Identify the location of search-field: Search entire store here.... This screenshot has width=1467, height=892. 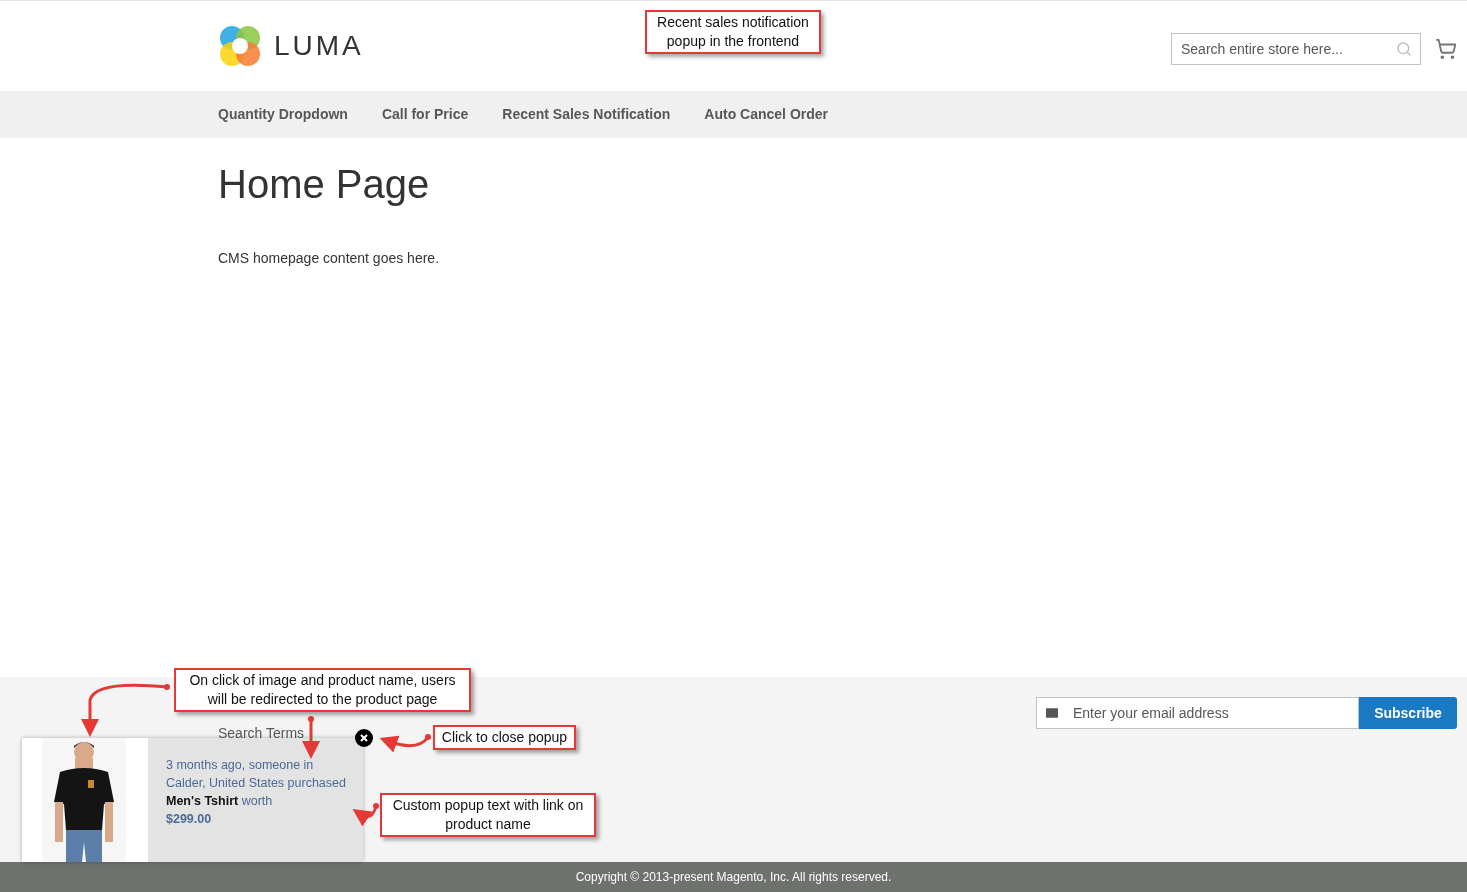
(1296, 49).